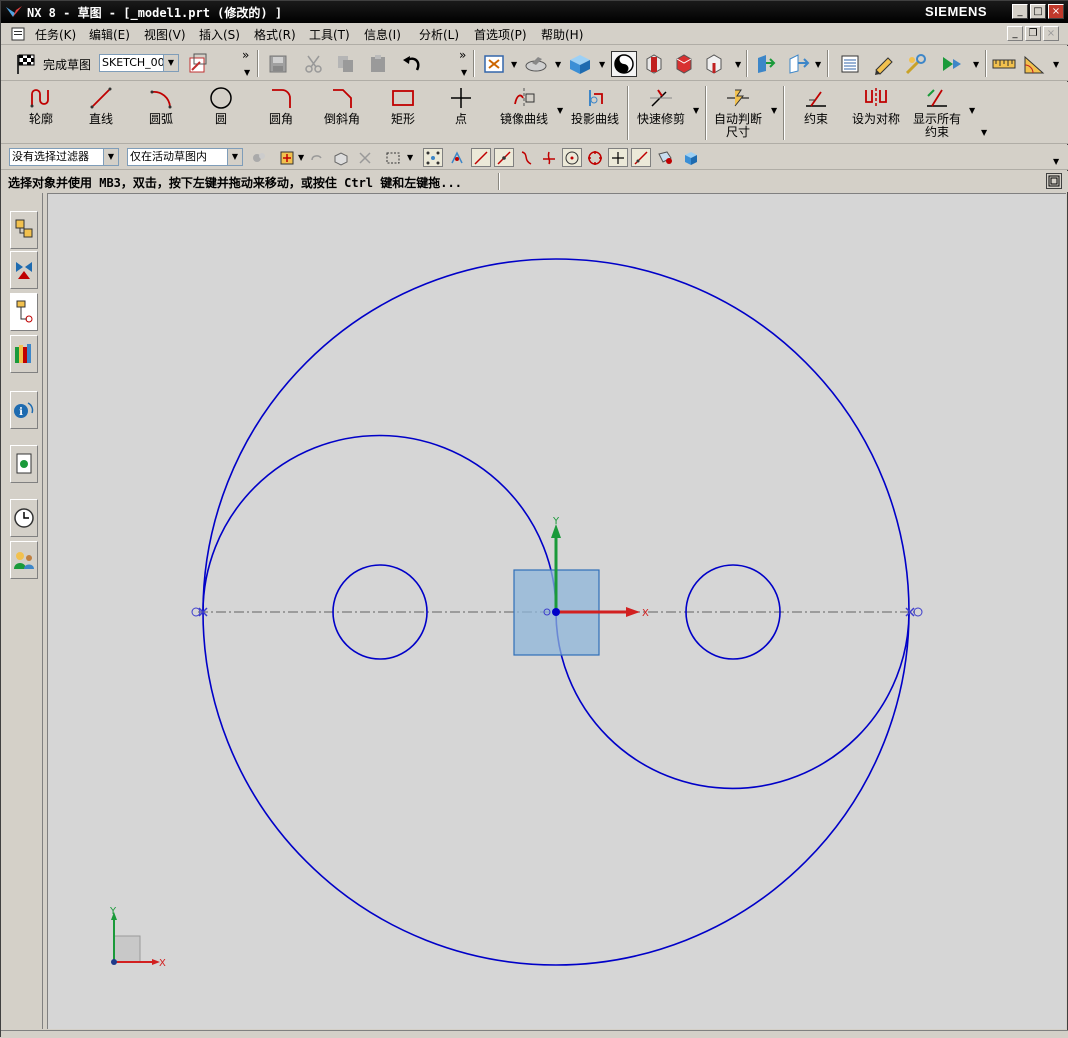 Image resolution: width=1068 pixels, height=1038 pixels. Describe the element at coordinates (55, 34) in the screenshot. I see `menu-task: 任务(K)` at that location.